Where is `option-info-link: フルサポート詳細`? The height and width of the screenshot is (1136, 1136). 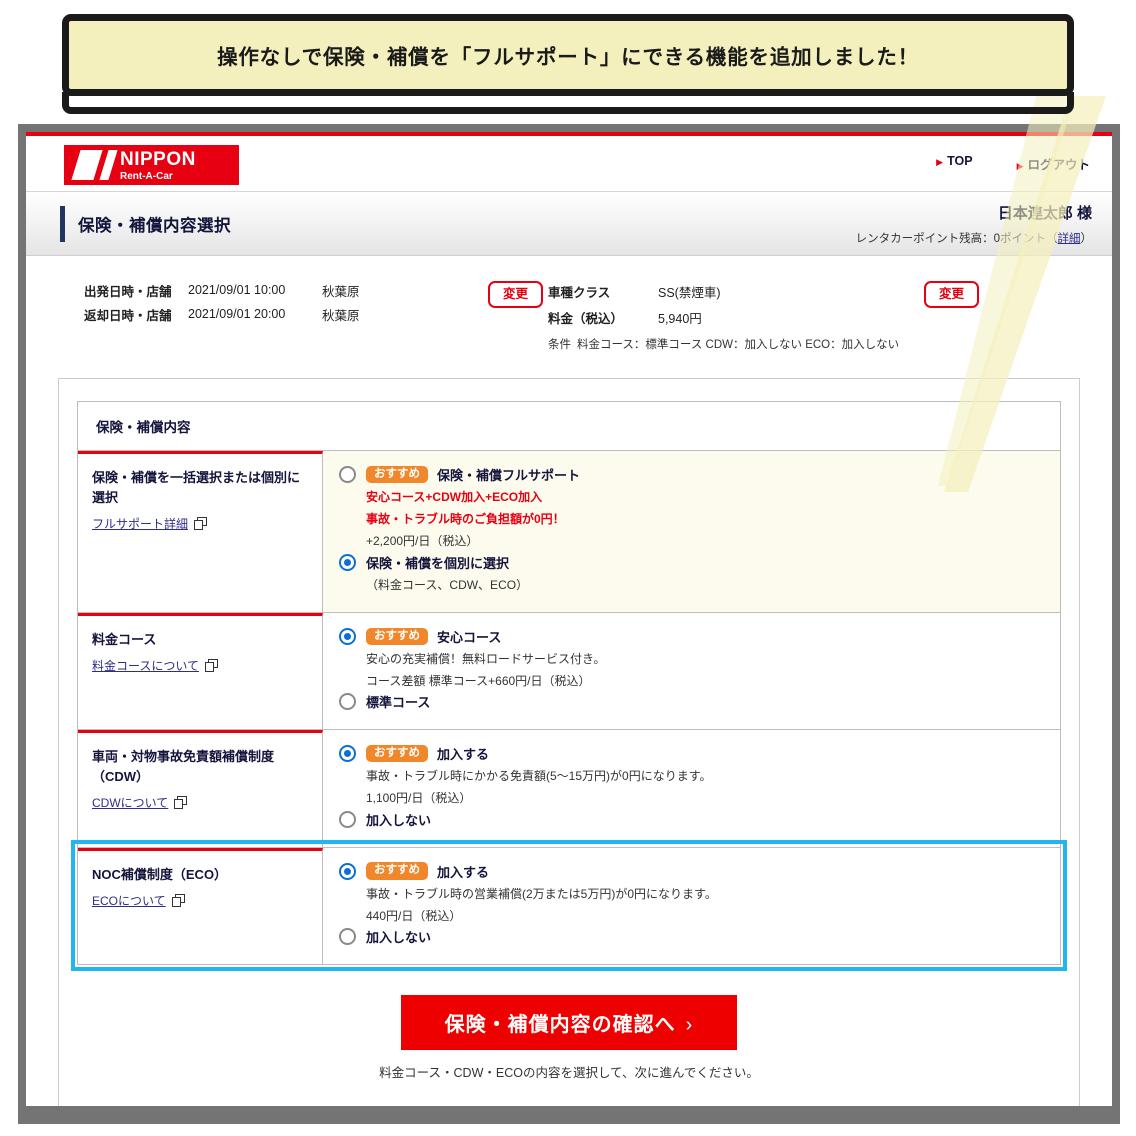 option-info-link: フルサポート詳細 is located at coordinates (150, 523).